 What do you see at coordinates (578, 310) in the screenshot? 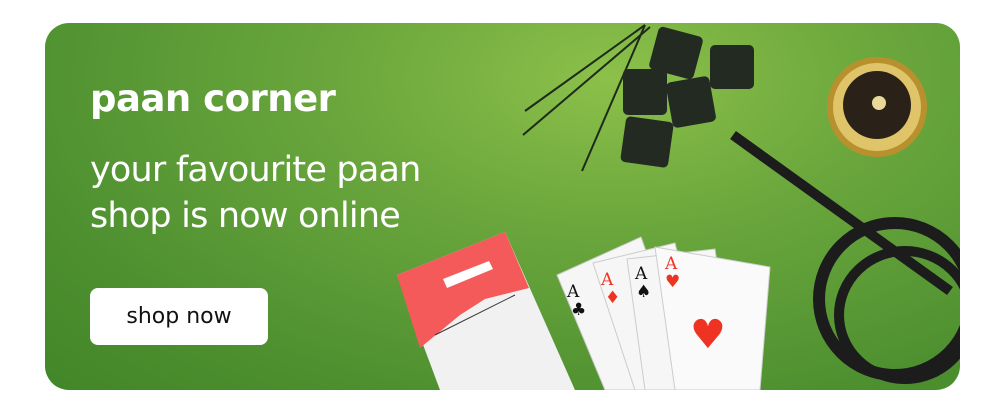
I see `card-suit: ♣` at bounding box center [578, 310].